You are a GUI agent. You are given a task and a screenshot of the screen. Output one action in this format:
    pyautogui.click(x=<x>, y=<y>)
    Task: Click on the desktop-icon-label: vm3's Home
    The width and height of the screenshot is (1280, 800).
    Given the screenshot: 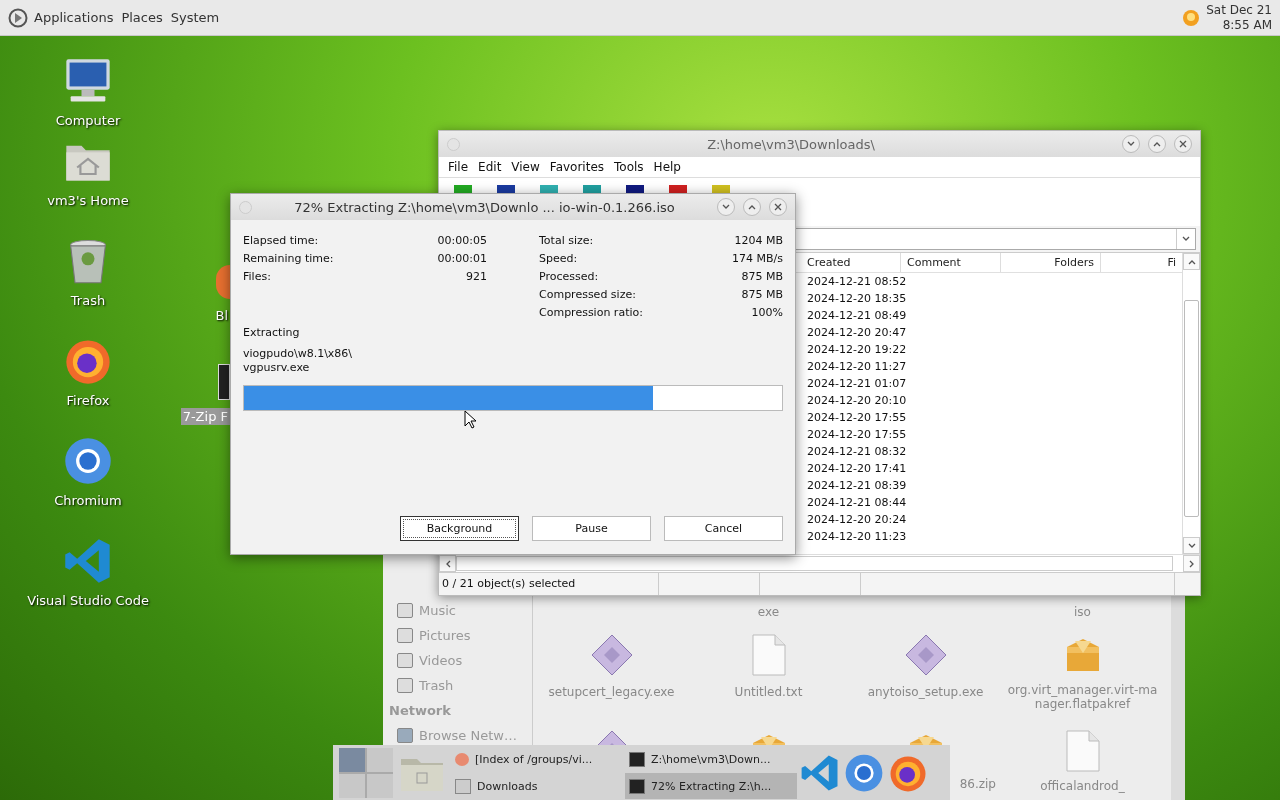 What is the action you would take?
    pyautogui.click(x=88, y=200)
    